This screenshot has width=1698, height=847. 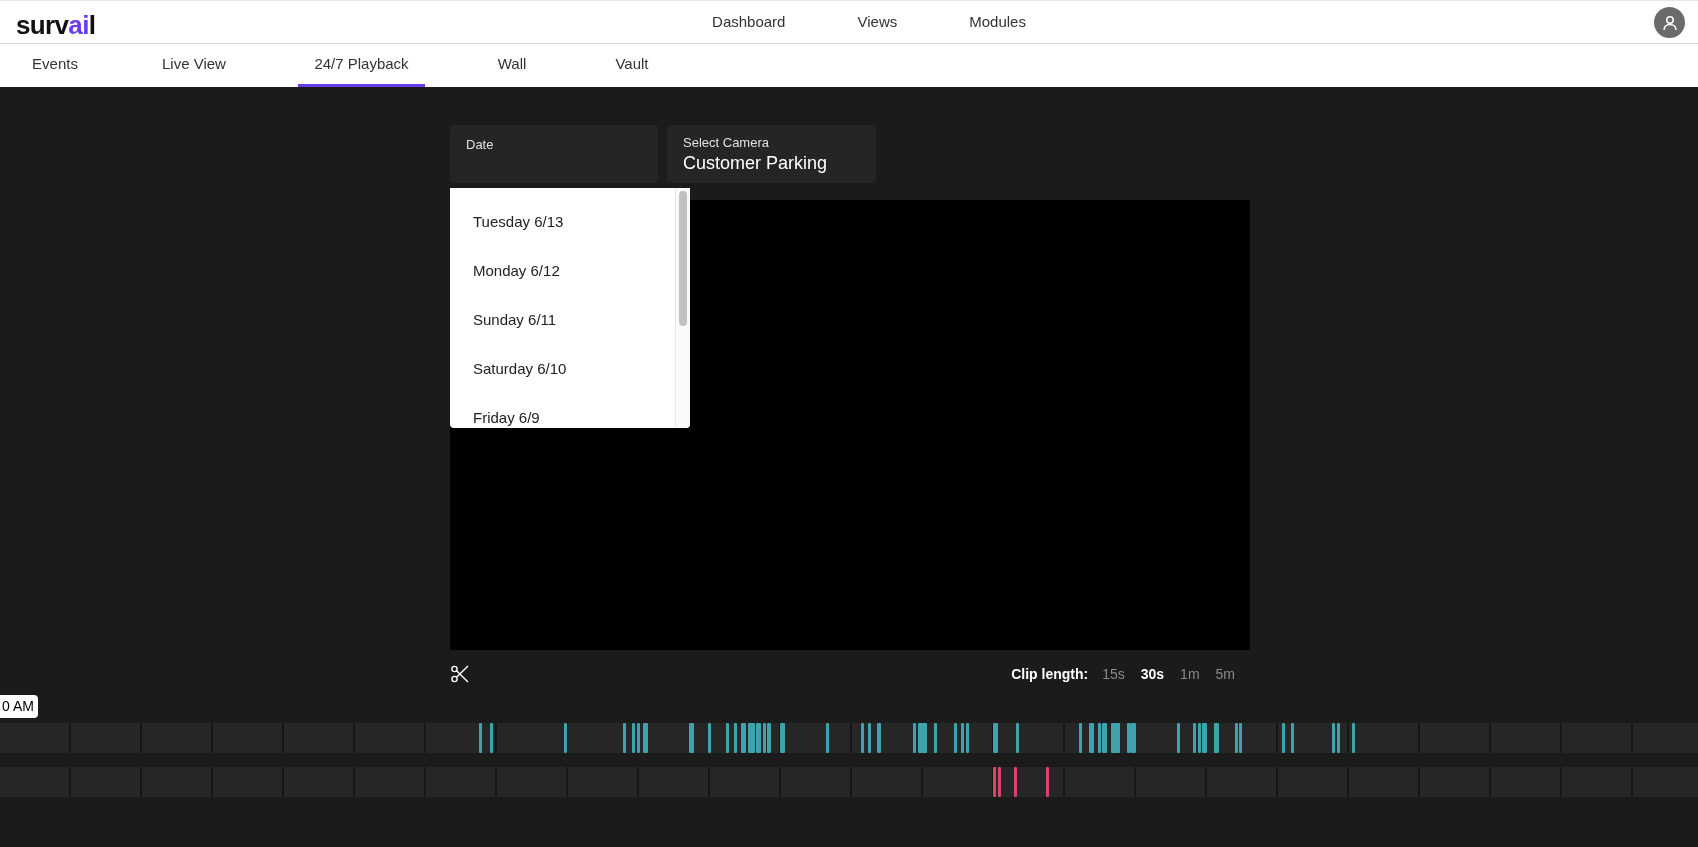 What do you see at coordinates (460, 674) in the screenshot?
I see `scissors-icon` at bounding box center [460, 674].